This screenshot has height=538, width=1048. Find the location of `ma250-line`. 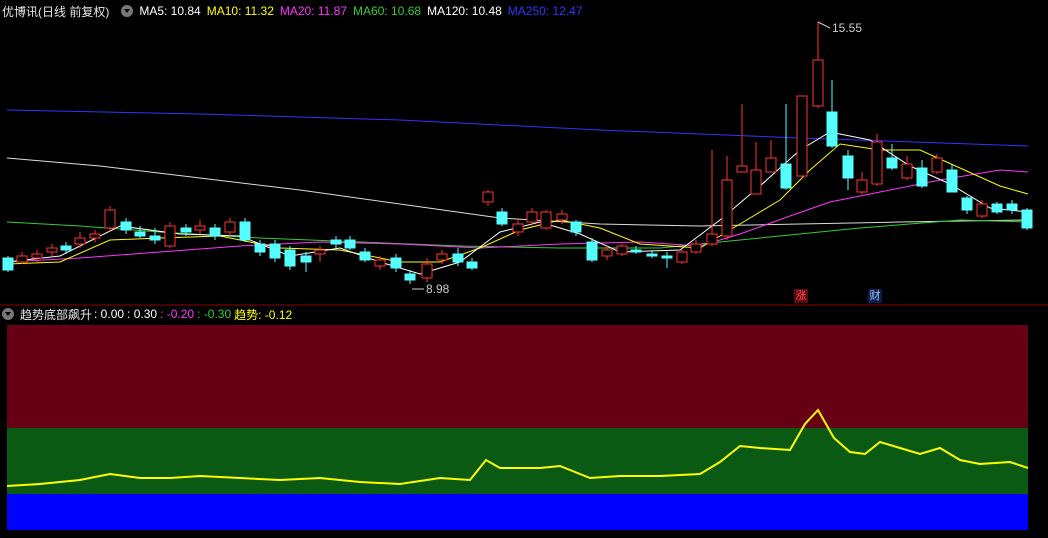

ma250-line is located at coordinates (517, 128).